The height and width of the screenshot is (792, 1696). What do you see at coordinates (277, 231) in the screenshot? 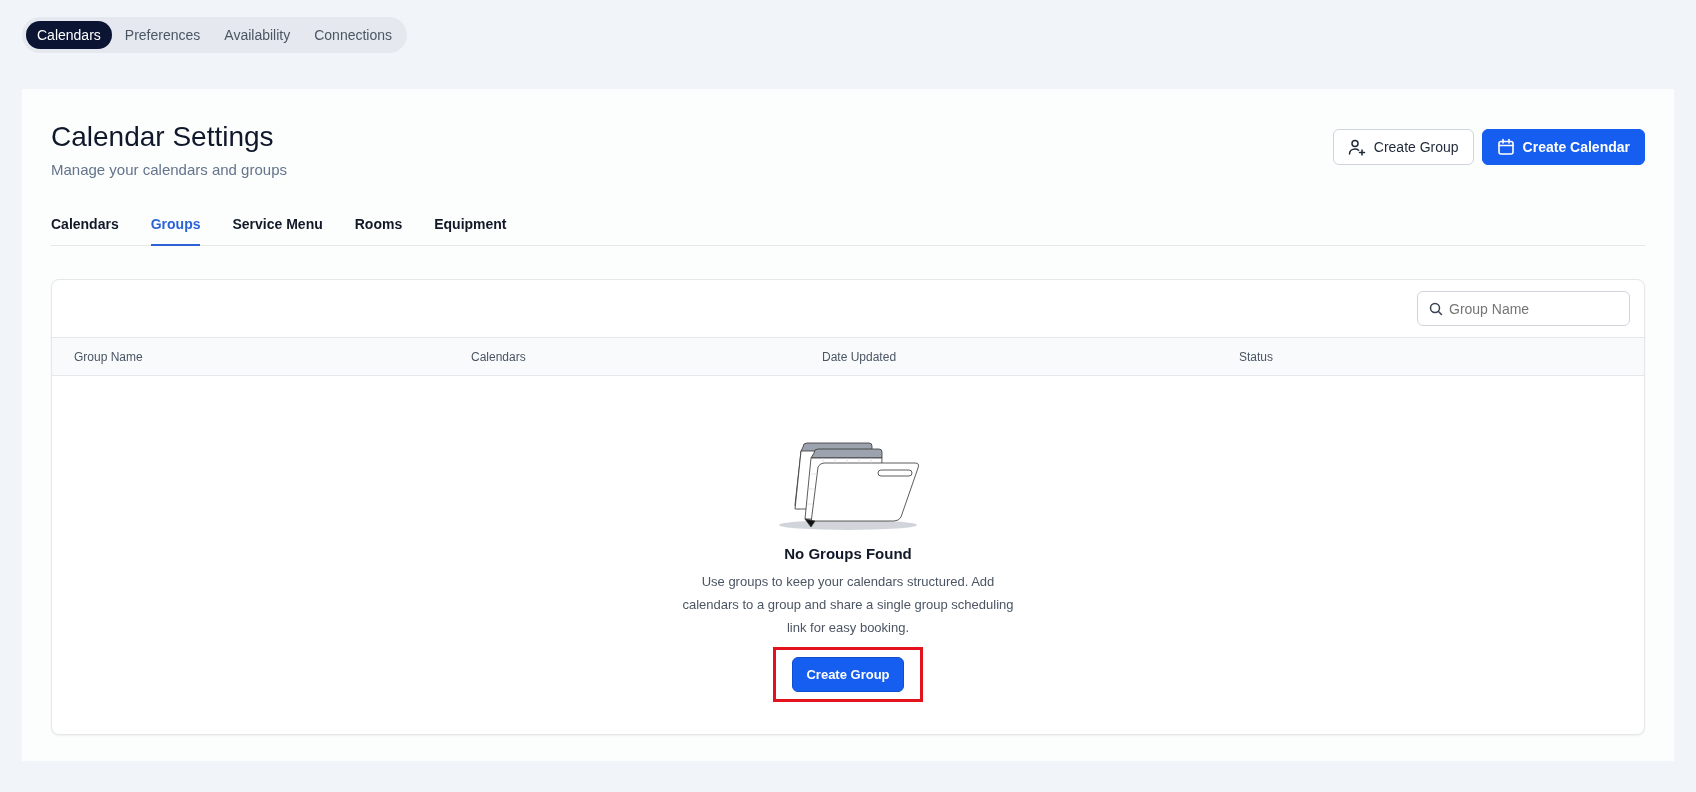
I see `section-tab: Service Menu` at bounding box center [277, 231].